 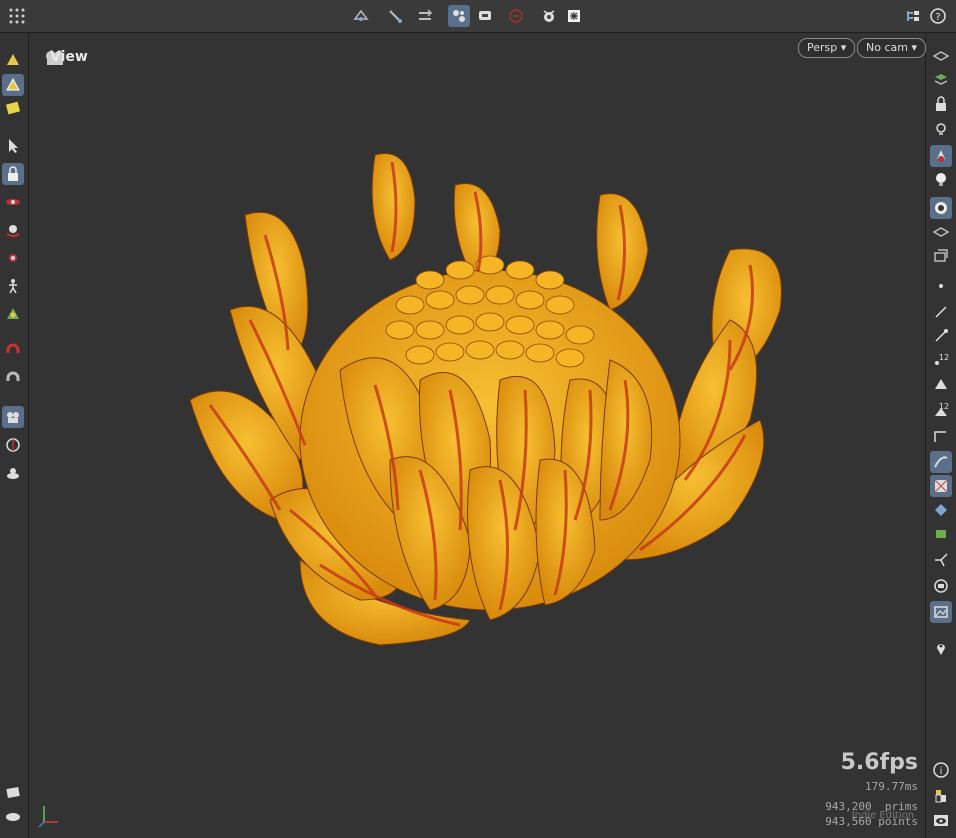 What do you see at coordinates (395, 16) in the screenshot?
I see `snap-prim-icon` at bounding box center [395, 16].